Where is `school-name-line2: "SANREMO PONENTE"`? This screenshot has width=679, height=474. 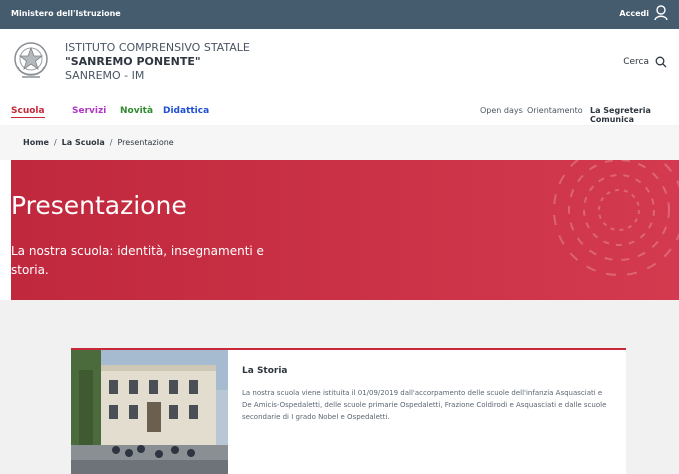
school-name-line2: "SANREMO PONENTE" is located at coordinates (133, 61).